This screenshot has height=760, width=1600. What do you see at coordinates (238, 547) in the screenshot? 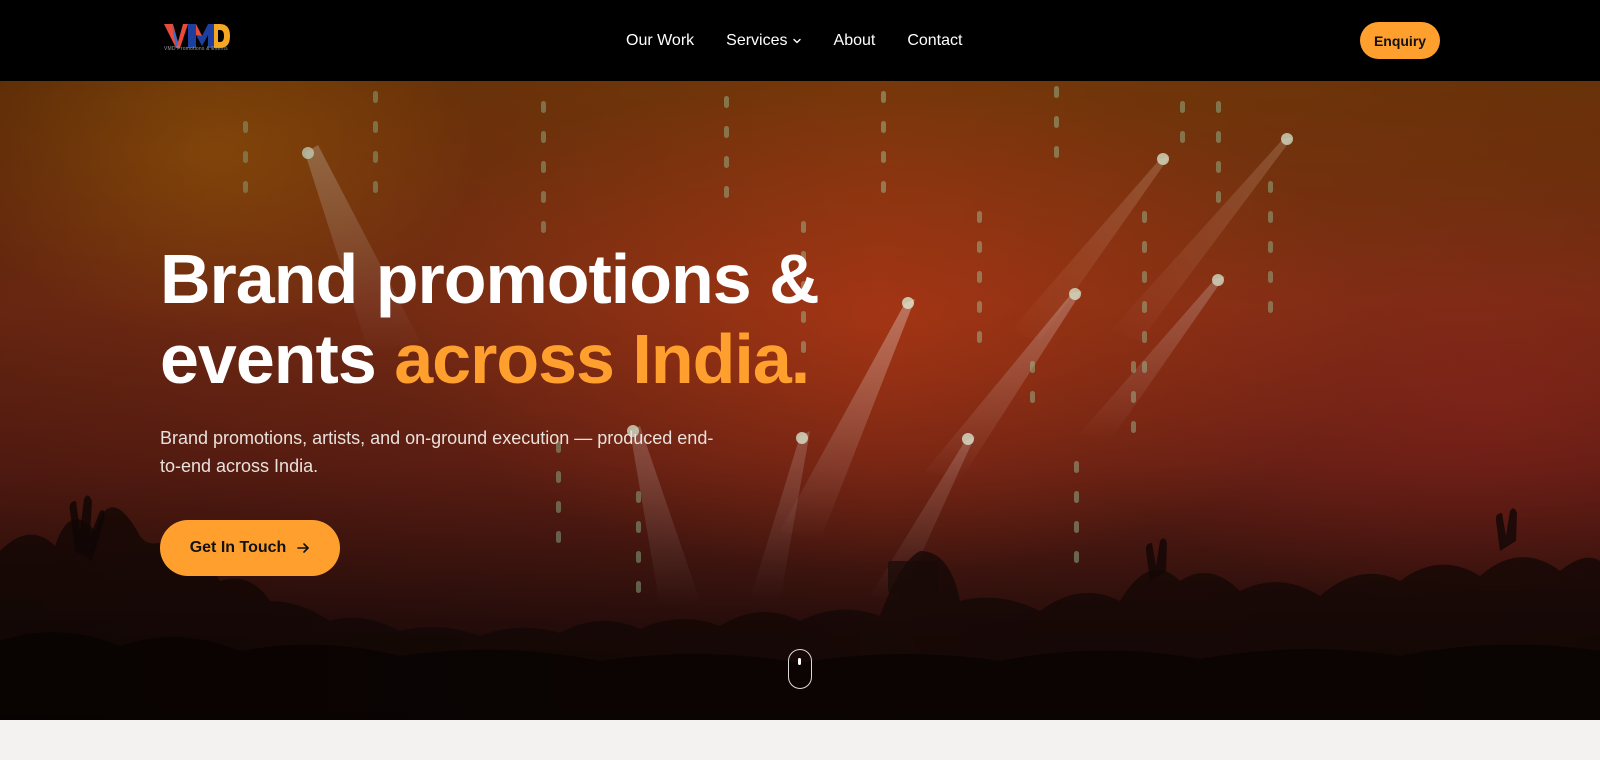
I see `get-in-touch-label: Get In Touch` at bounding box center [238, 547].